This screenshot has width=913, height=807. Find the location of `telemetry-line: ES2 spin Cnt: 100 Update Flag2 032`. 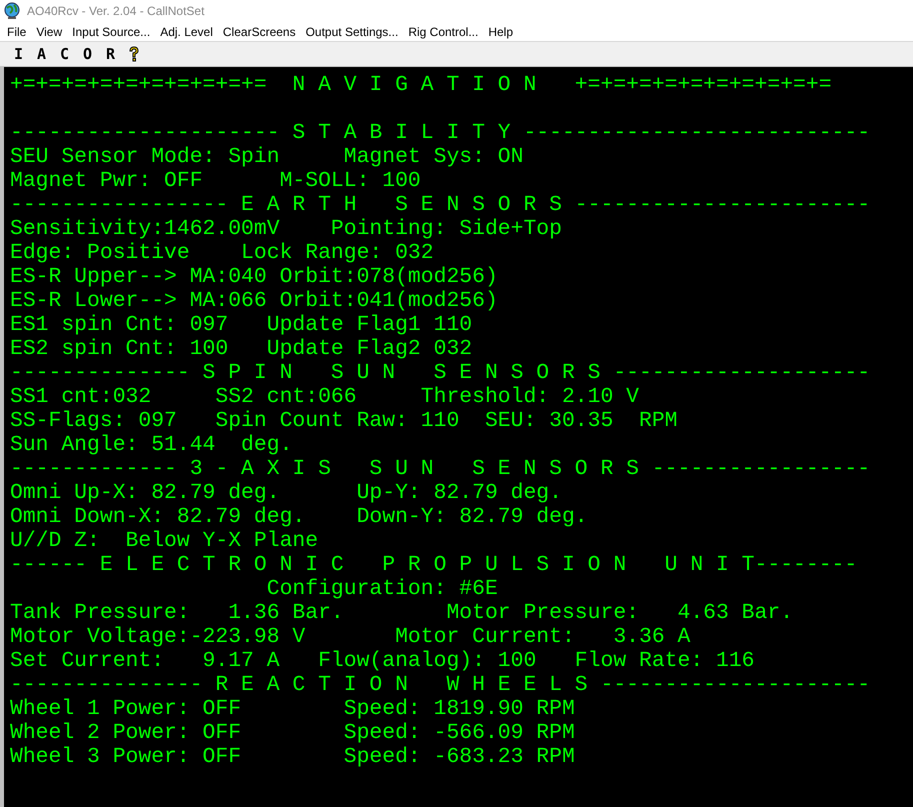

telemetry-line: ES2 spin Cnt: 100 Update Flag2 032 is located at coordinates (241, 349).